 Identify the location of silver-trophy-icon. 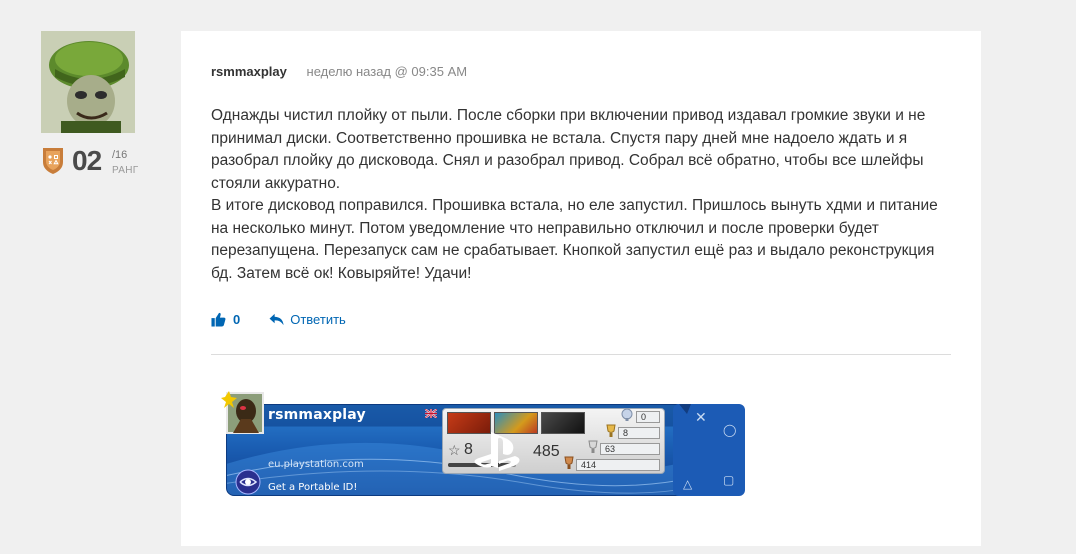
(593, 446).